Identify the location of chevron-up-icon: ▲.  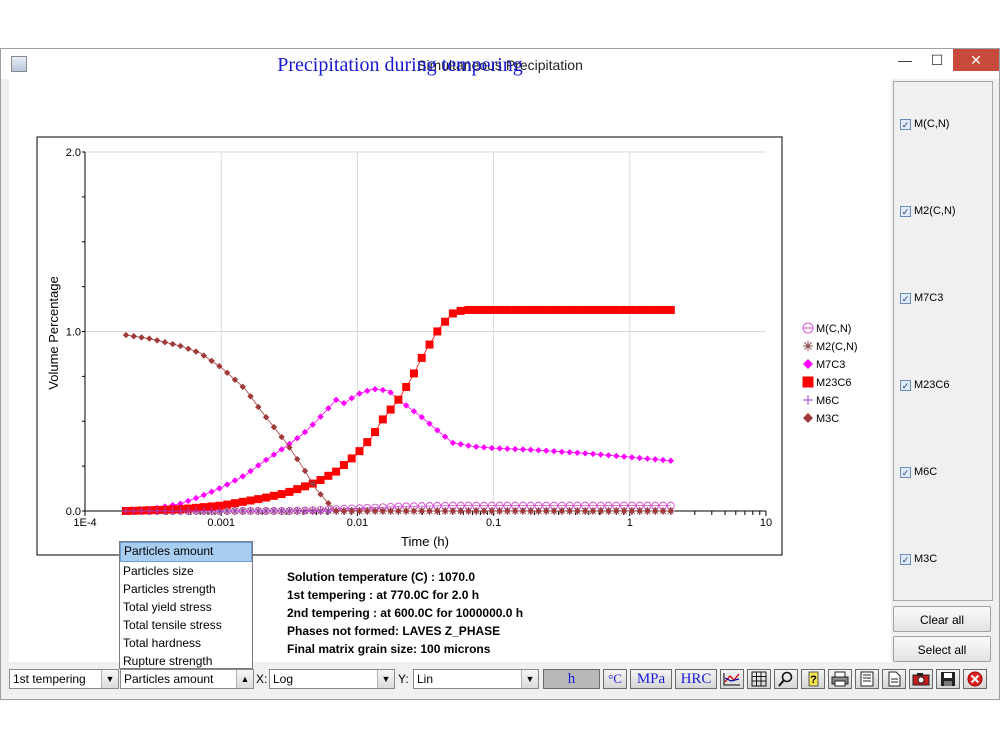
(244, 679).